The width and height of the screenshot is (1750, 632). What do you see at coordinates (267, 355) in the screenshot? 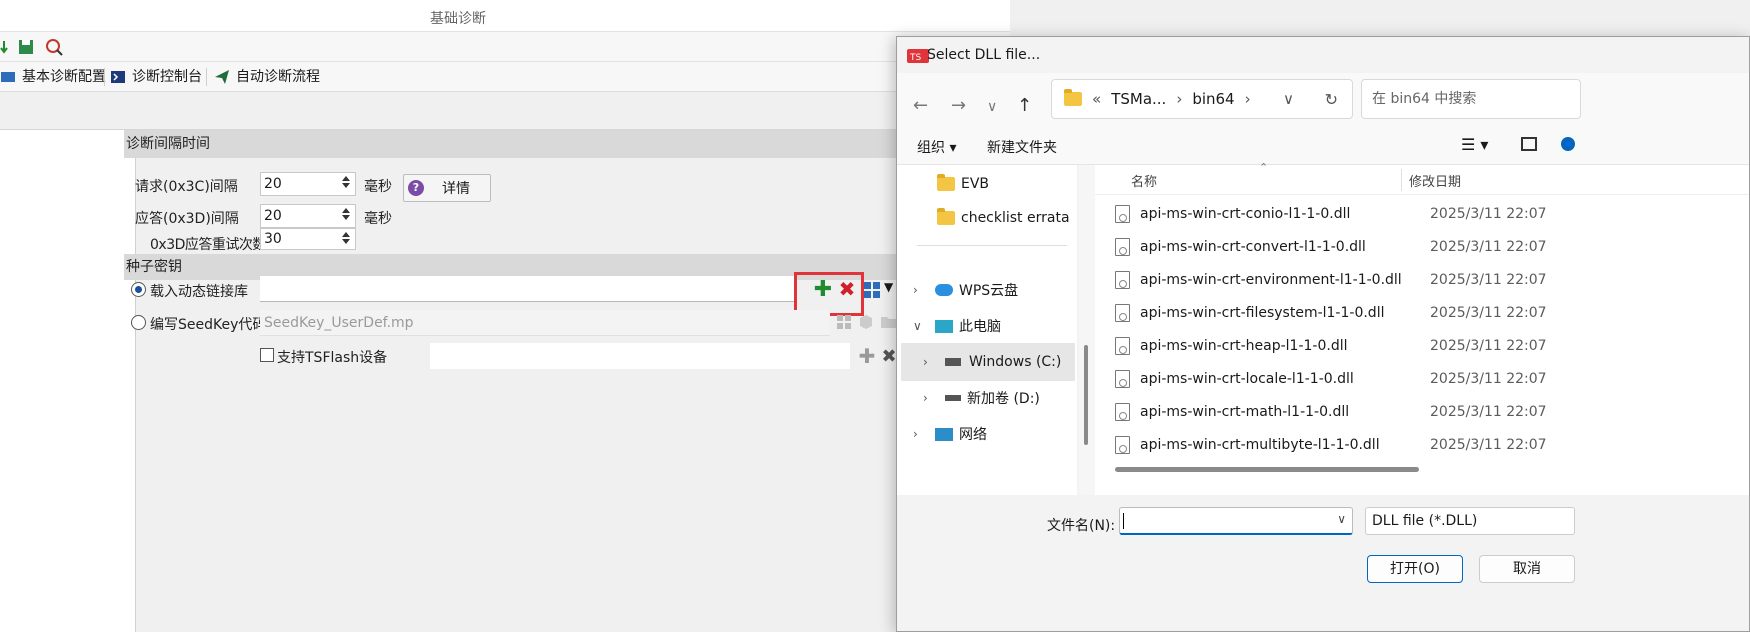
I see `tsflash-checkbox` at bounding box center [267, 355].